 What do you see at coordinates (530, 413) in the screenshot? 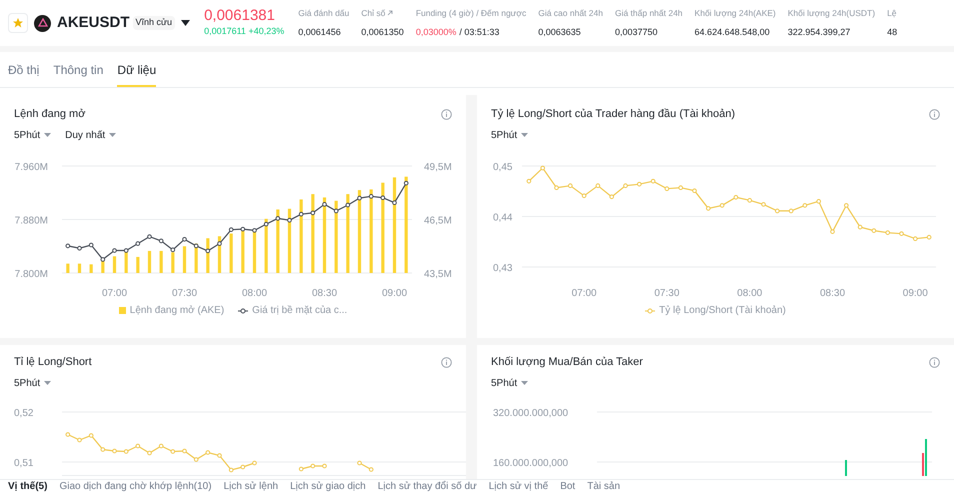
I see `axis-label: 320.000.000,000` at bounding box center [530, 413].